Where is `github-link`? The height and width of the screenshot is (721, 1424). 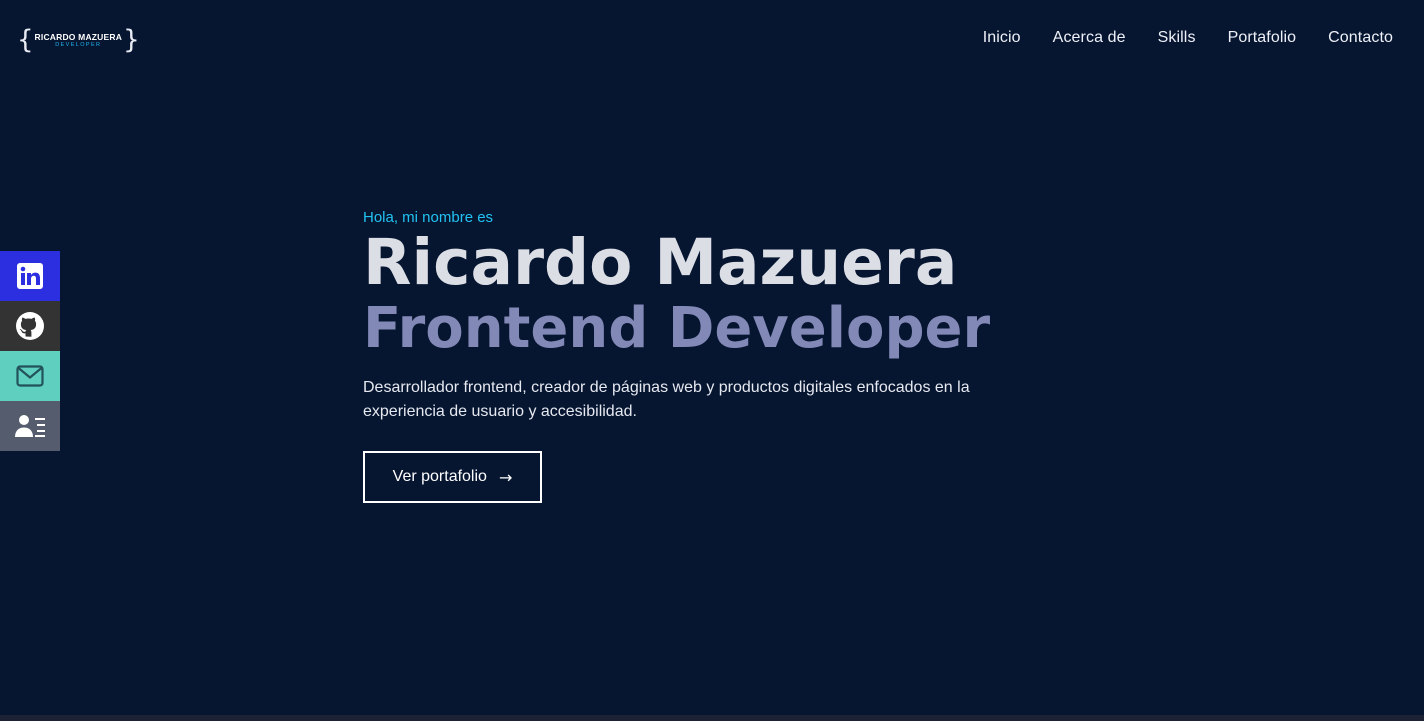 github-link is located at coordinates (30, 326).